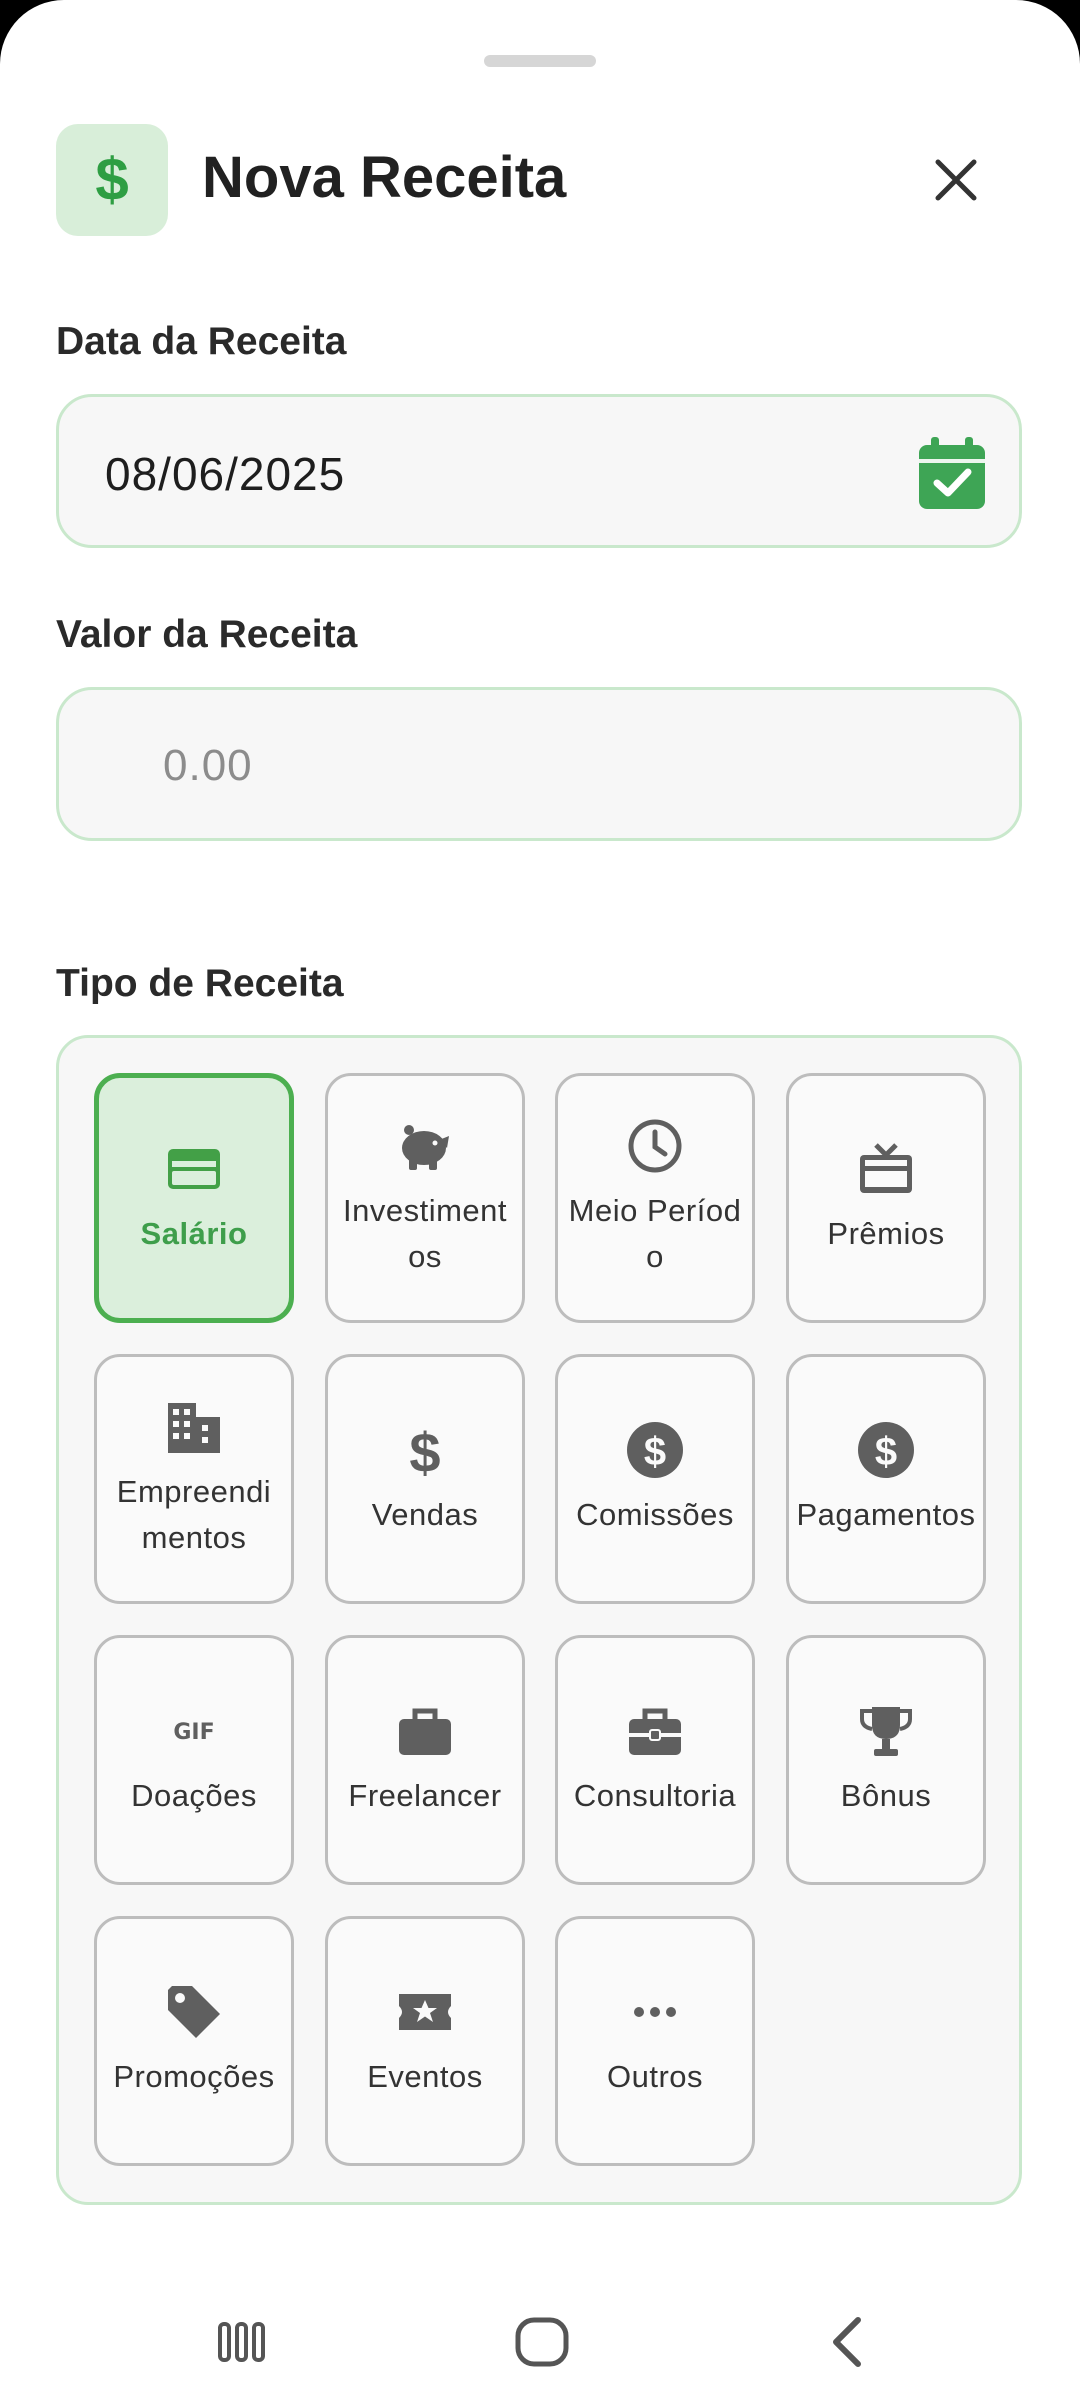 The height and width of the screenshot is (2408, 1080). What do you see at coordinates (425, 1760) in the screenshot?
I see `type-tile-freelancer: Freelancer` at bounding box center [425, 1760].